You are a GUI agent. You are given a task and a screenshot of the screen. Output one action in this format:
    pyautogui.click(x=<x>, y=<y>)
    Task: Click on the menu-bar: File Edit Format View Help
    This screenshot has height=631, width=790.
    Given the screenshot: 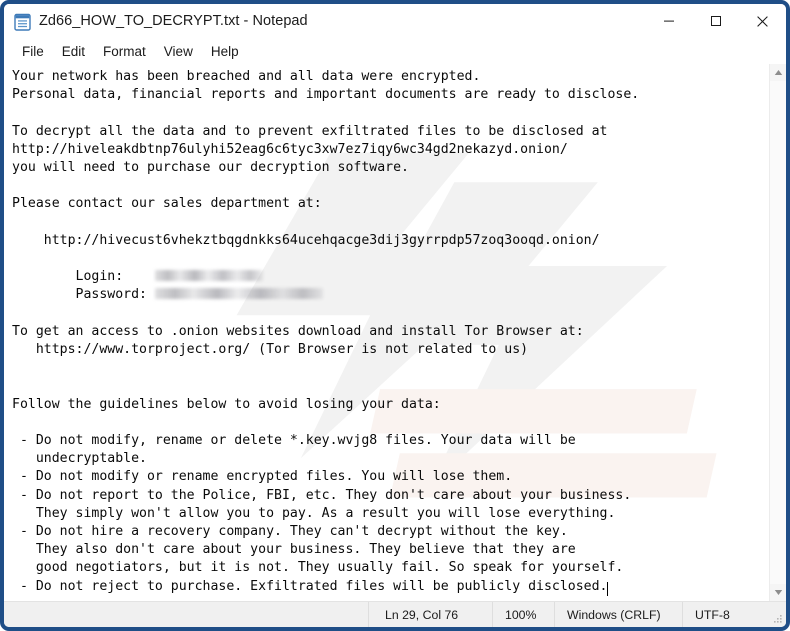 What is the action you would take?
    pyautogui.click(x=395, y=51)
    